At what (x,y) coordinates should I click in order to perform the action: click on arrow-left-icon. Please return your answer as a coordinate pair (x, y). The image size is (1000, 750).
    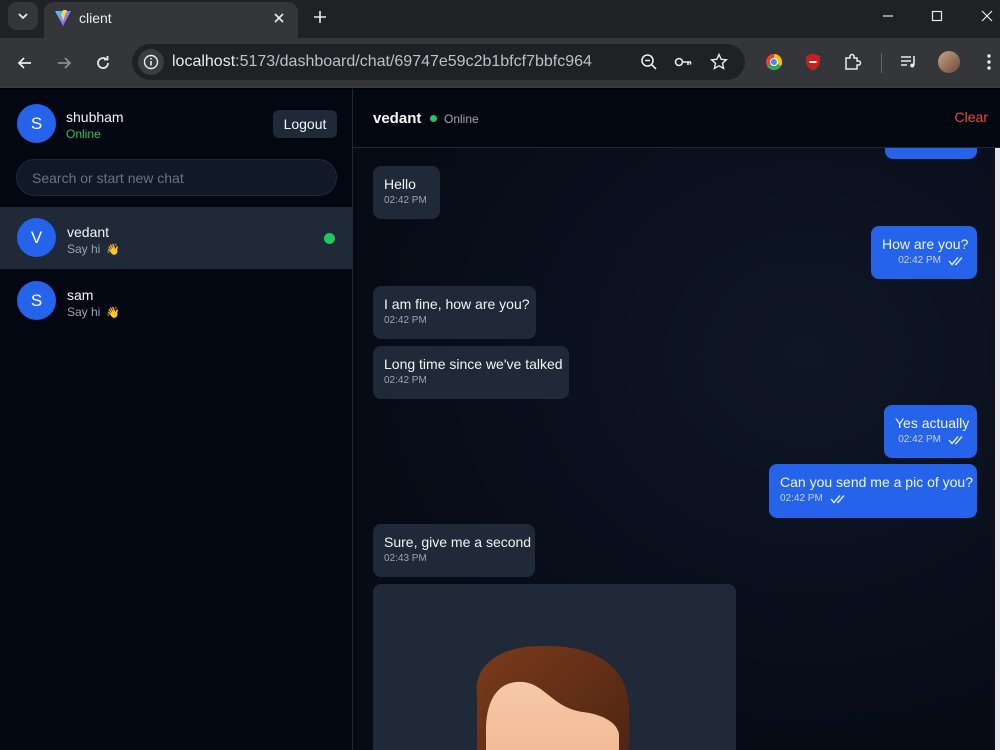
    Looking at the image, I should click on (24, 63).